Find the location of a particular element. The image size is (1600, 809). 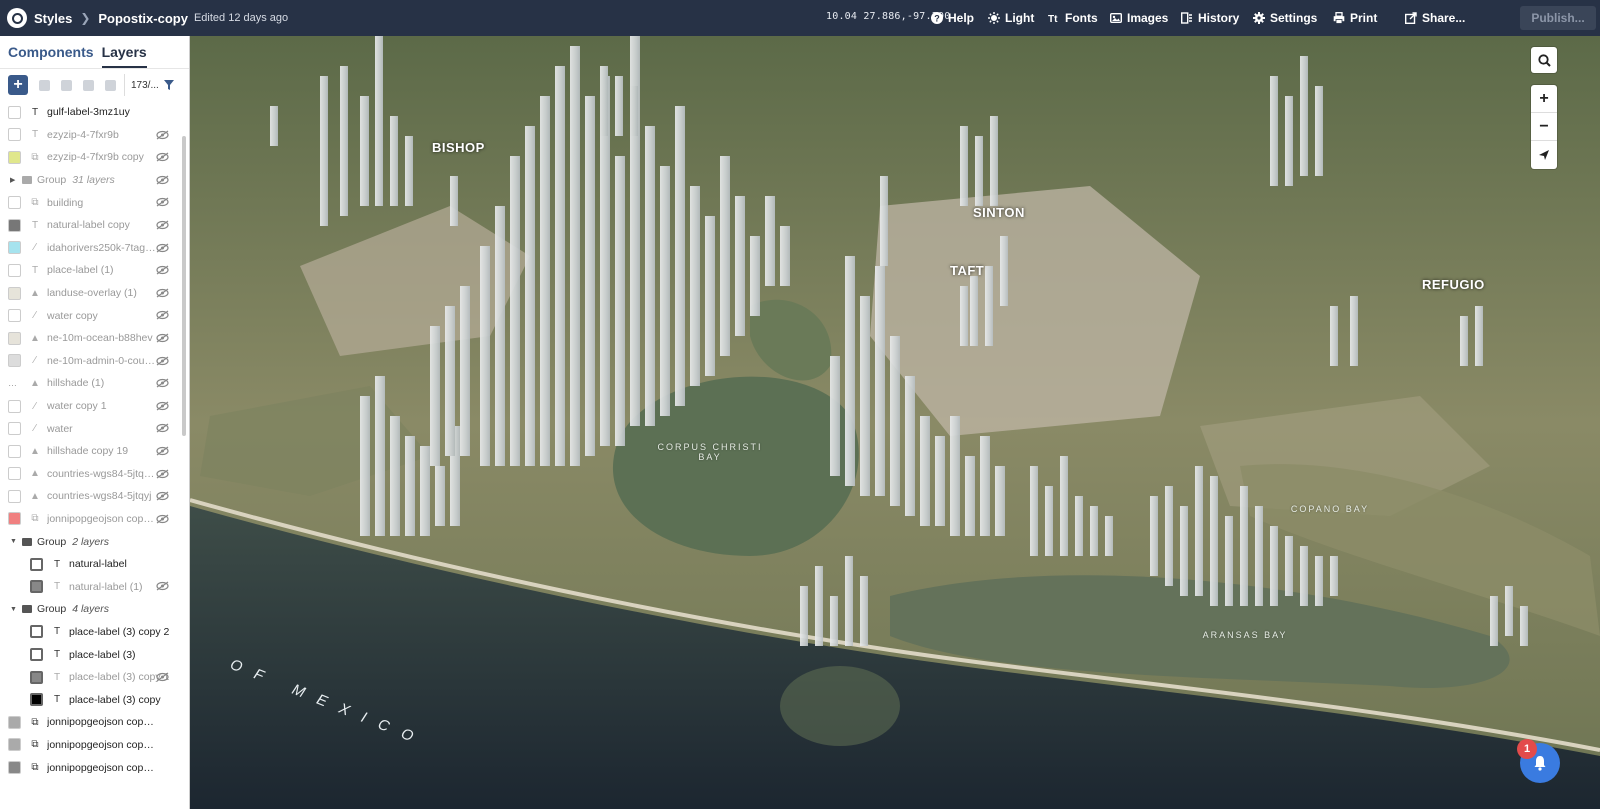

breadcrumb-styles: Styles is located at coordinates (53, 18).